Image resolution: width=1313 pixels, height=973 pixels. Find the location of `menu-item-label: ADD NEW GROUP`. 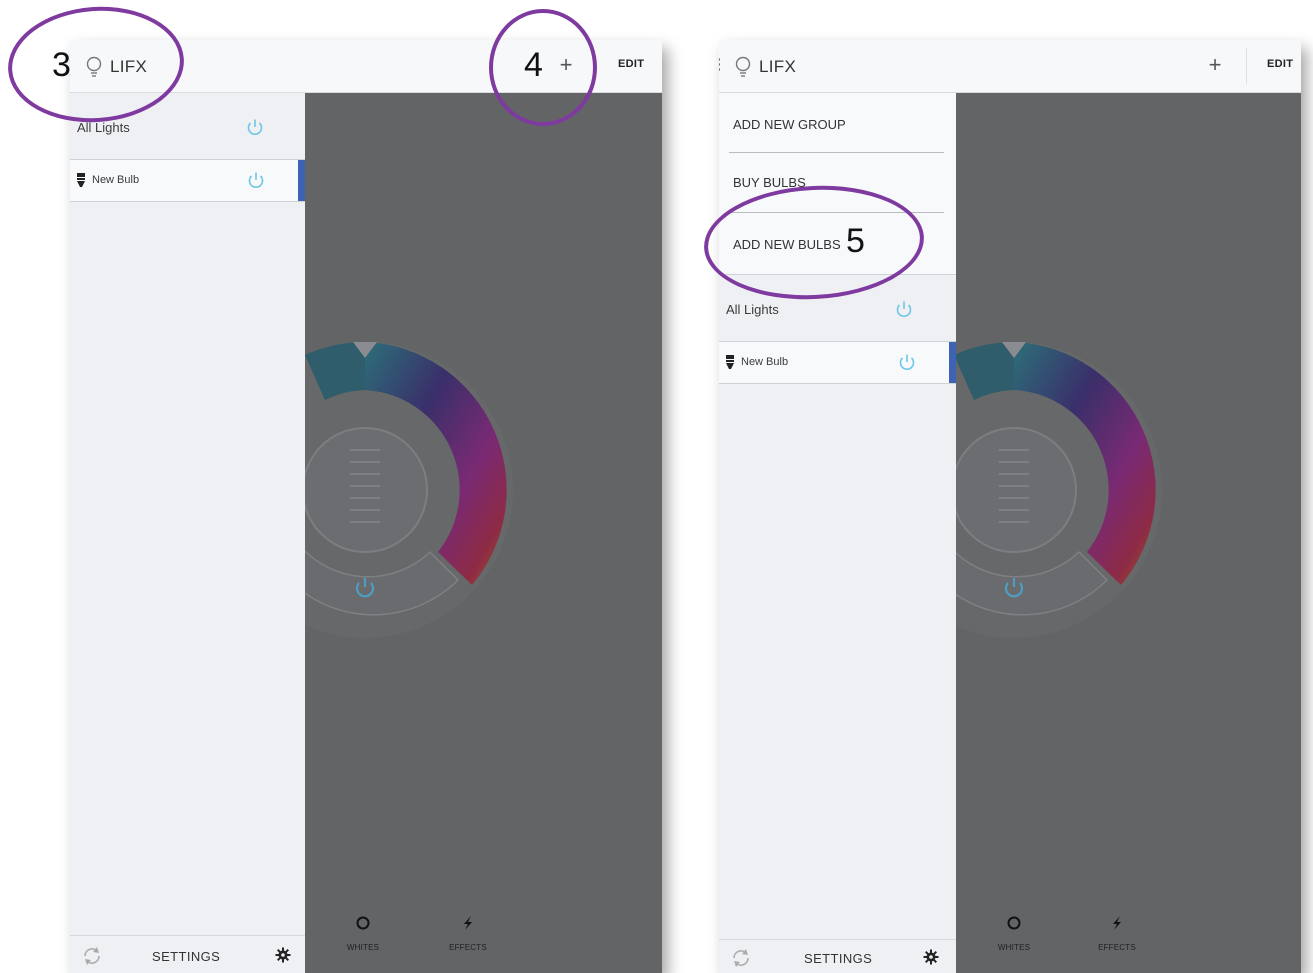

menu-item-label: ADD NEW GROUP is located at coordinates (789, 124).